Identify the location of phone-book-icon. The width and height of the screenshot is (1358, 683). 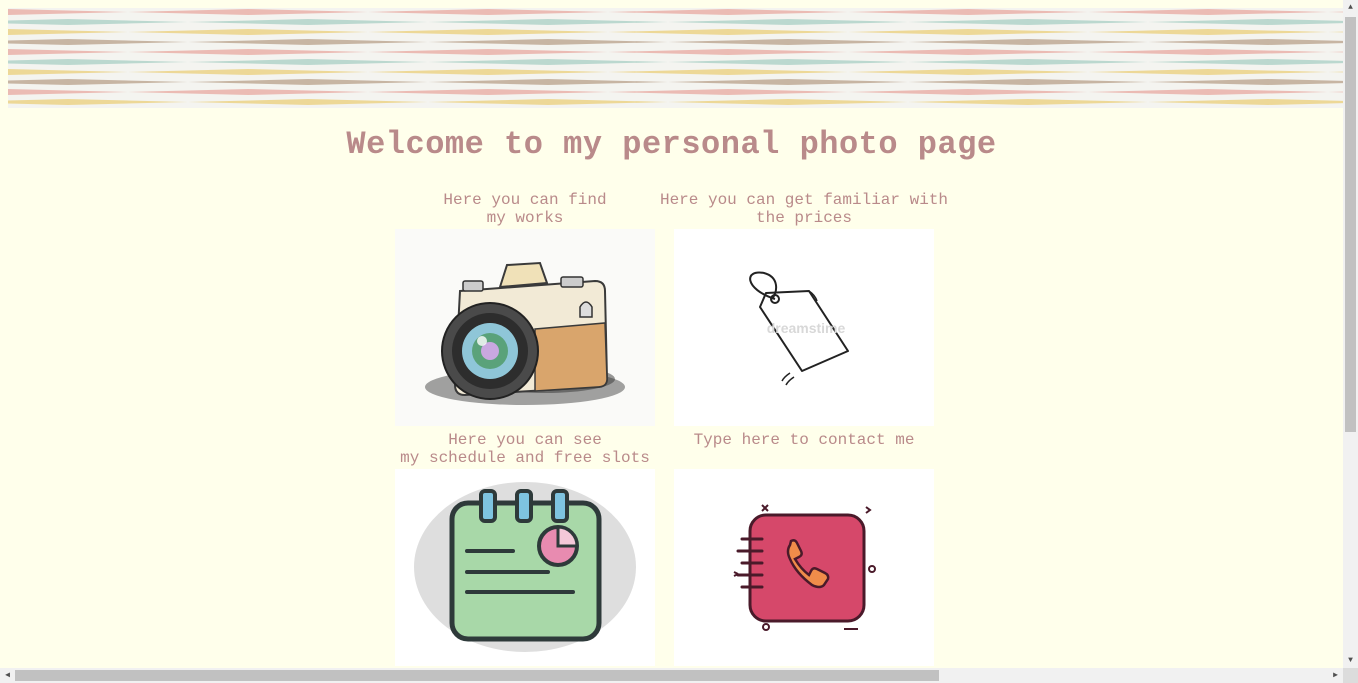
(804, 567).